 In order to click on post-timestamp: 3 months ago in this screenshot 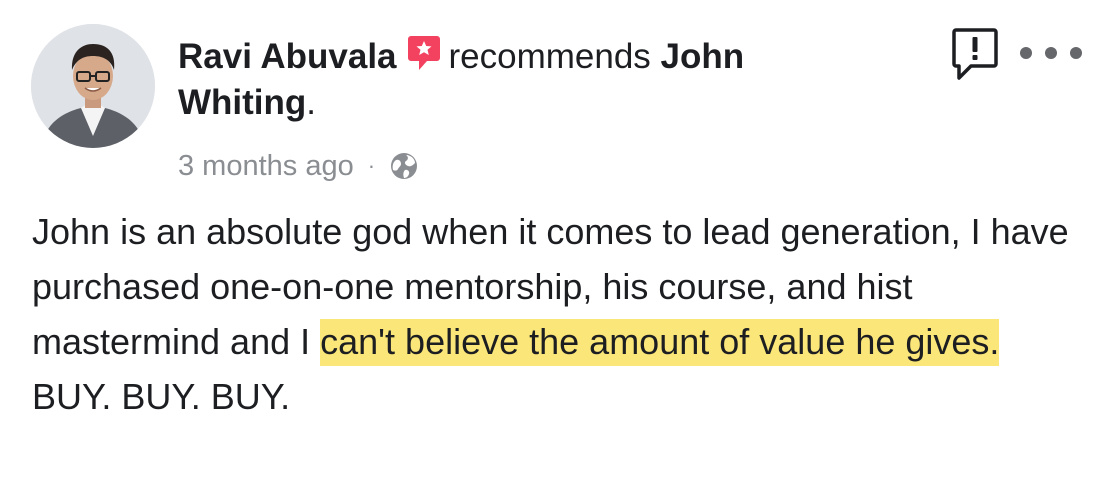, I will do `click(266, 166)`.